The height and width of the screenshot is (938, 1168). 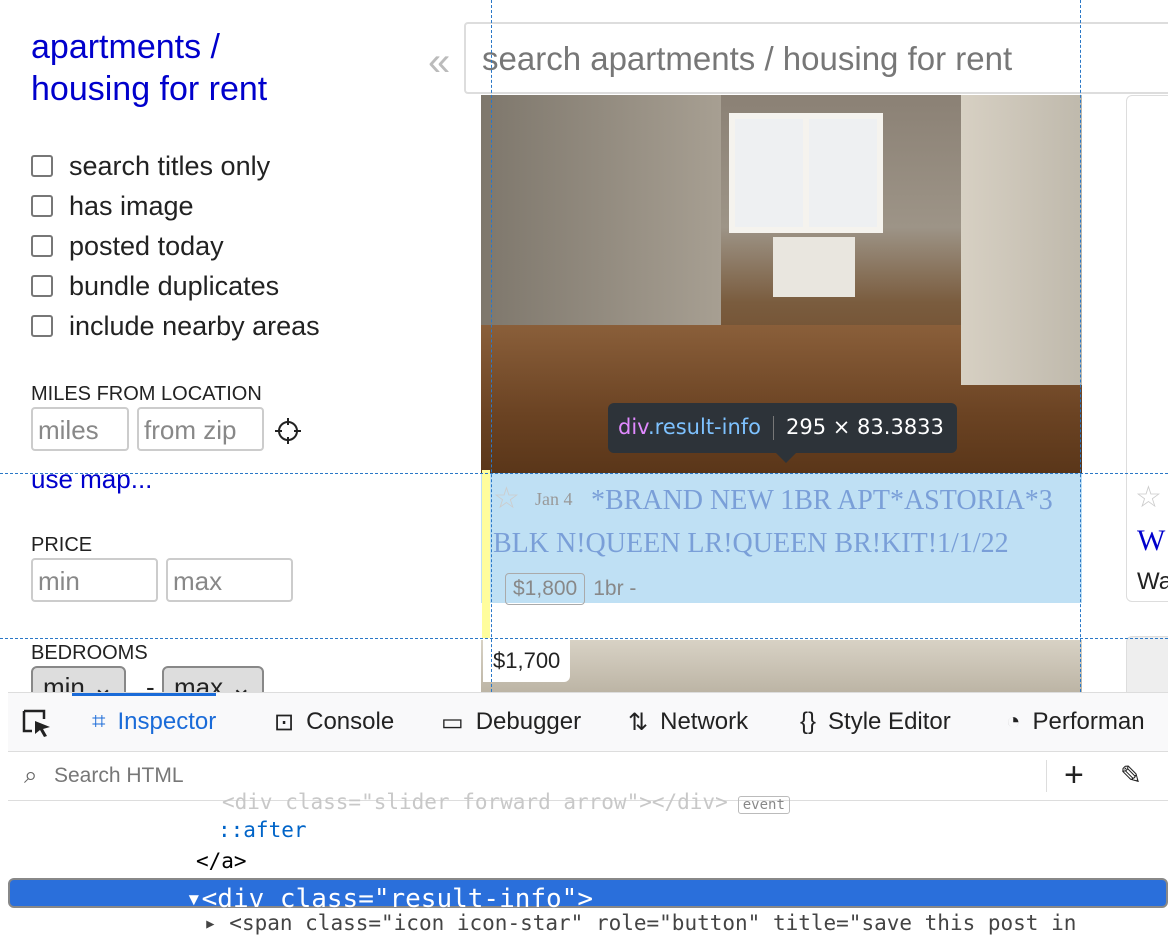 I want to click on tab-label: Inspector, so click(x=167, y=721).